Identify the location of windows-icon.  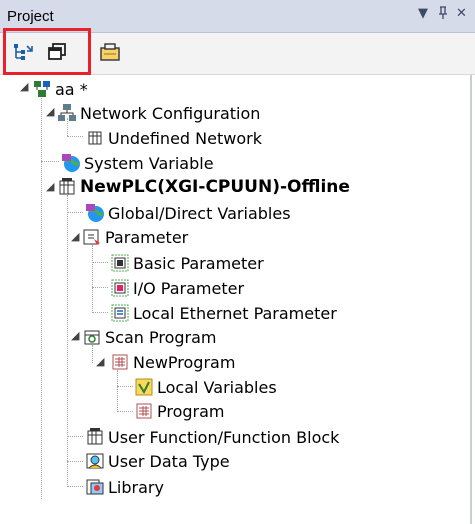
(57, 52).